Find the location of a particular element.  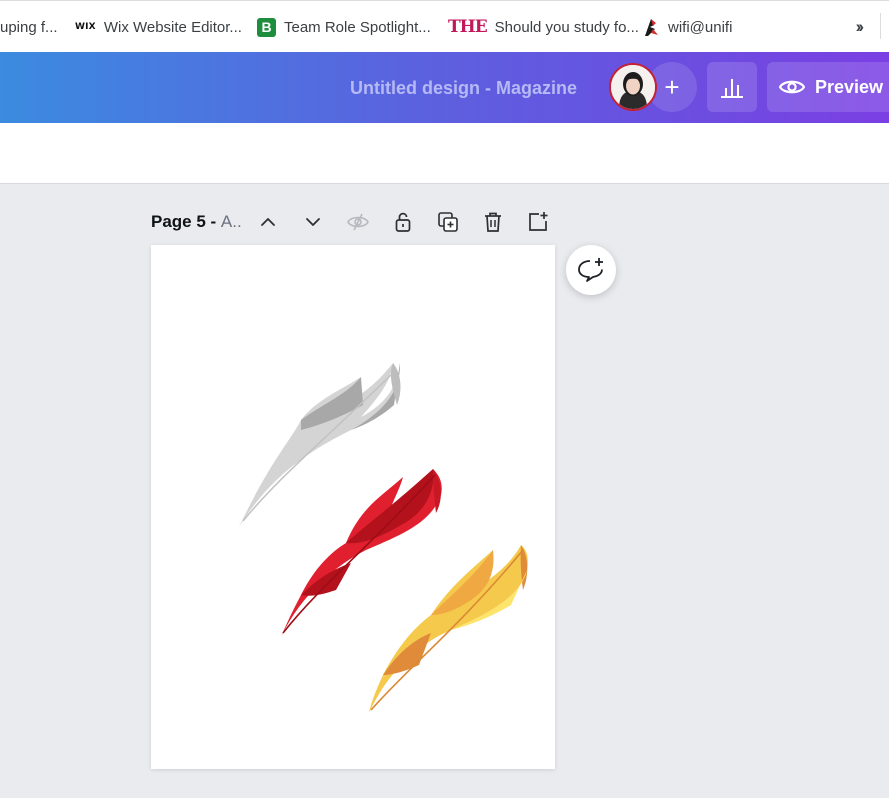

trash-icon is located at coordinates (493, 222).